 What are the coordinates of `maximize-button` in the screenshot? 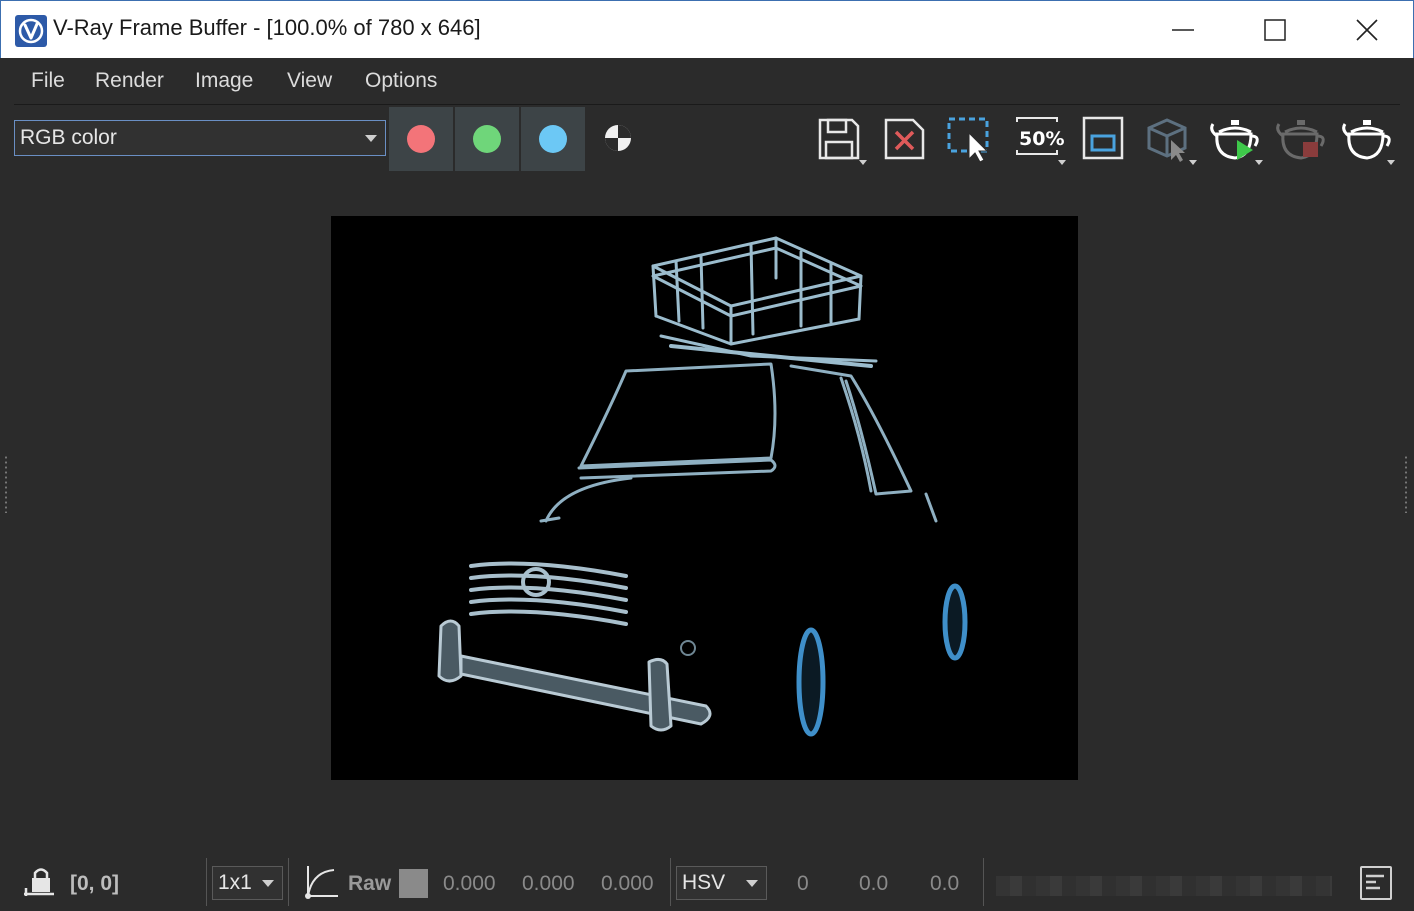 It's located at (1275, 30).